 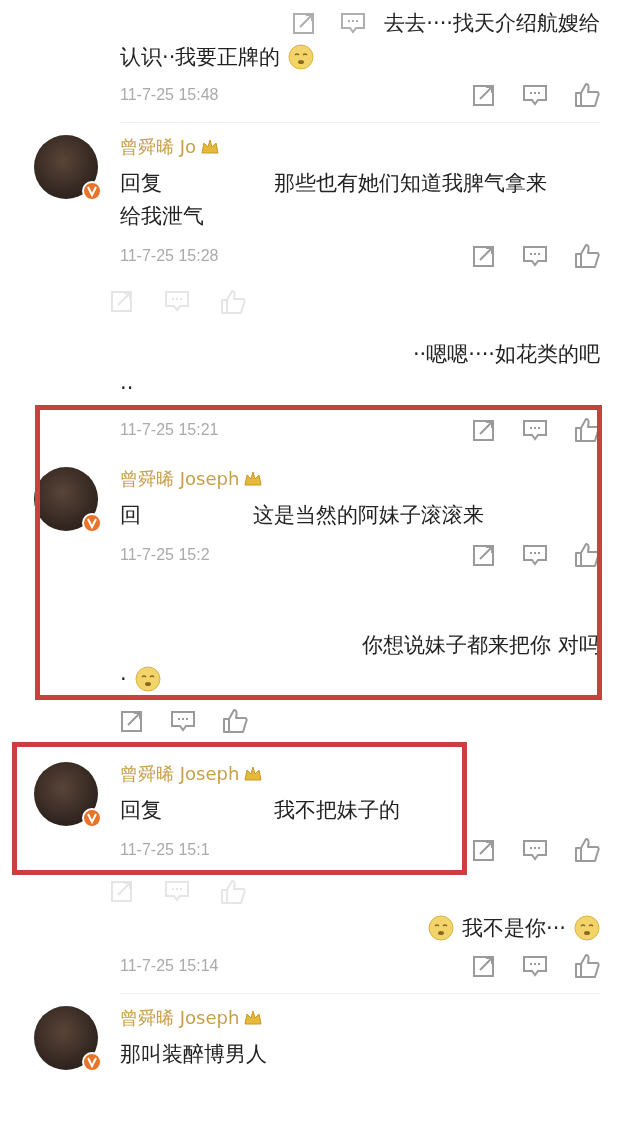 What do you see at coordinates (200, 57) in the screenshot?
I see `comment-text: 认识··我要正牌的` at bounding box center [200, 57].